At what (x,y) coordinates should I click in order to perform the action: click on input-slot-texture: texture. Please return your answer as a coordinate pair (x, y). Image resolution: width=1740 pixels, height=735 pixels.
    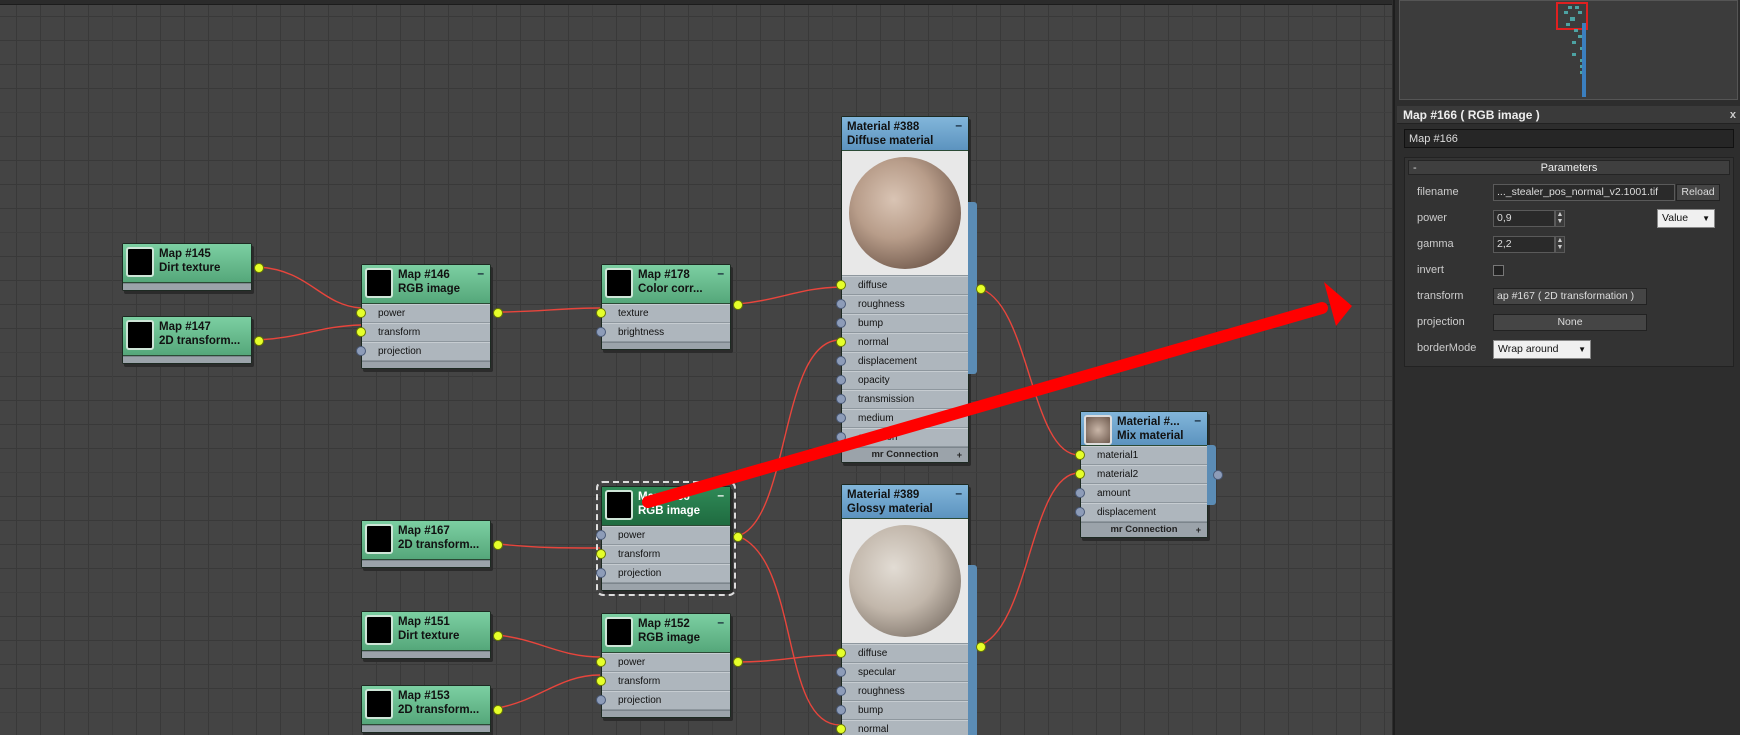
    Looking at the image, I should click on (663, 313).